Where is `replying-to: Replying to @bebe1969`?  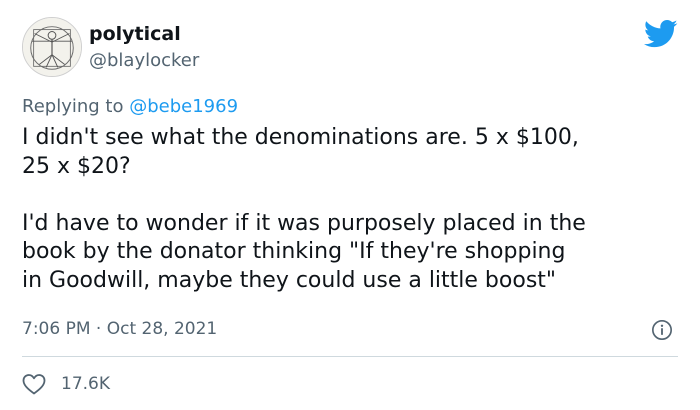 replying-to: Replying to @bebe1969 is located at coordinates (130, 106).